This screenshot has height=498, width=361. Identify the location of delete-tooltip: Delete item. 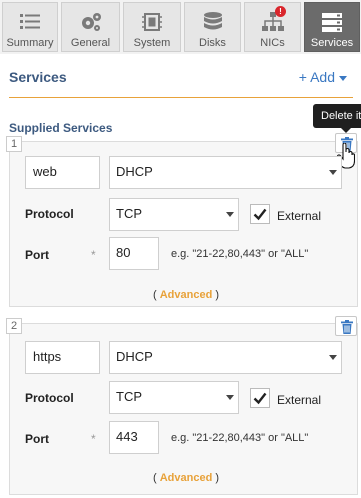
(337, 116).